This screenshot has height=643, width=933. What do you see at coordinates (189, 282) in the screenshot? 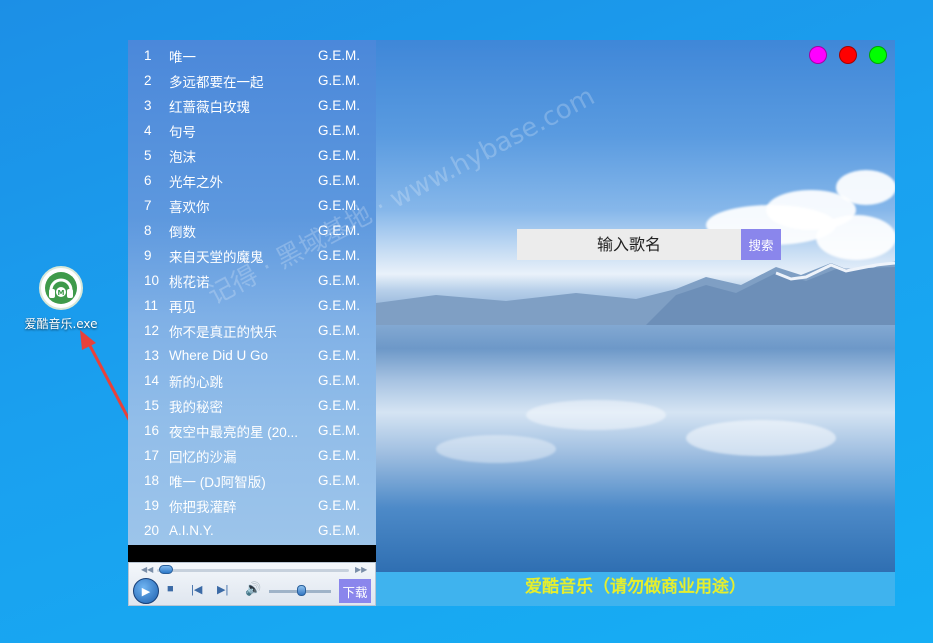
I see `track-title: 桃花诺` at bounding box center [189, 282].